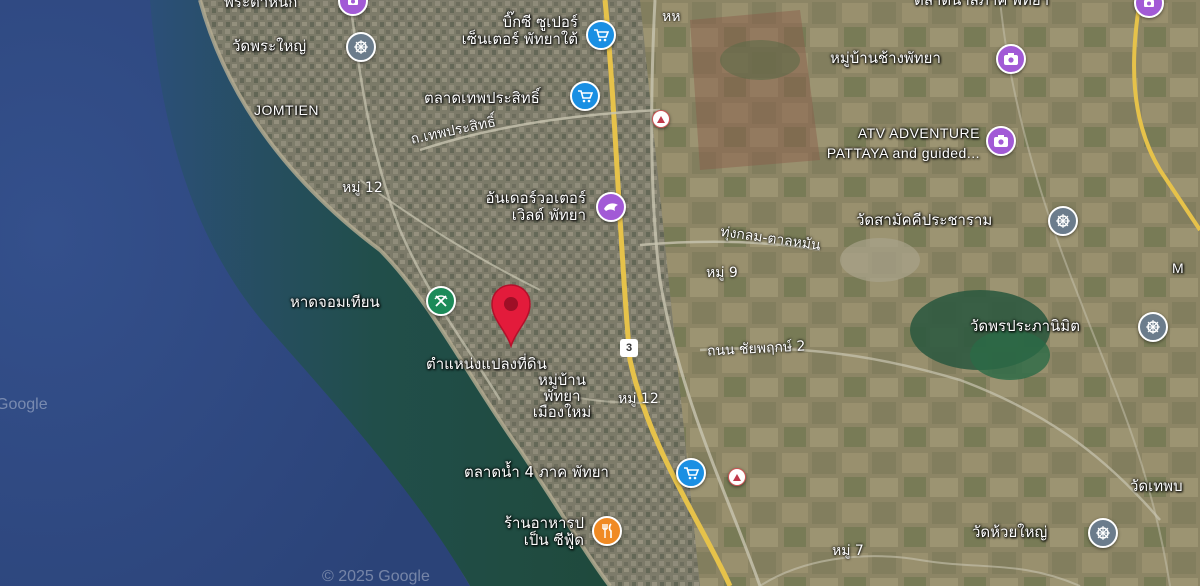 The height and width of the screenshot is (586, 1200). I want to click on red-location-pin-icon, so click(511, 315).